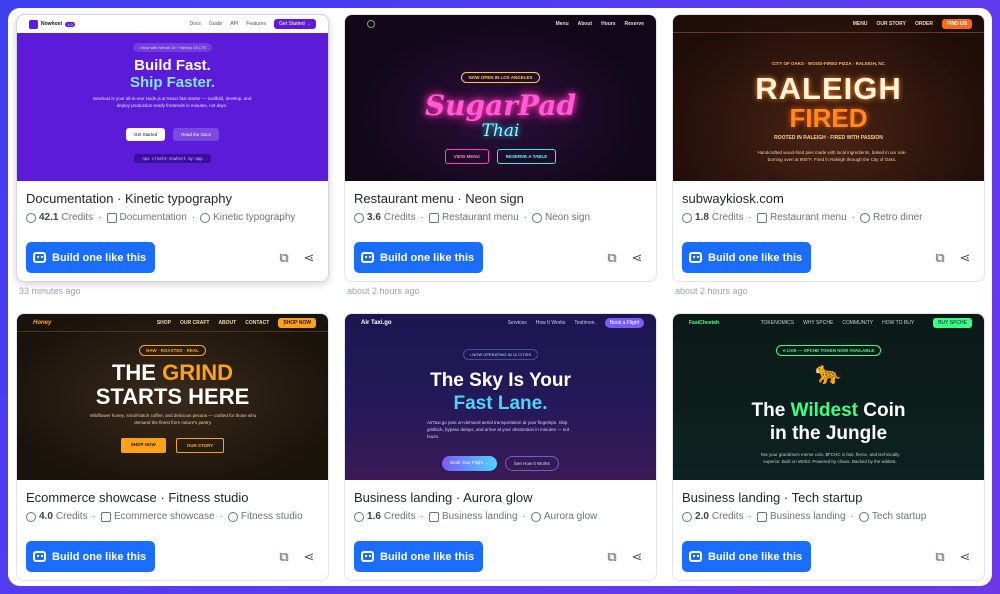  I want to click on style-tag: Aurora glow, so click(570, 516).